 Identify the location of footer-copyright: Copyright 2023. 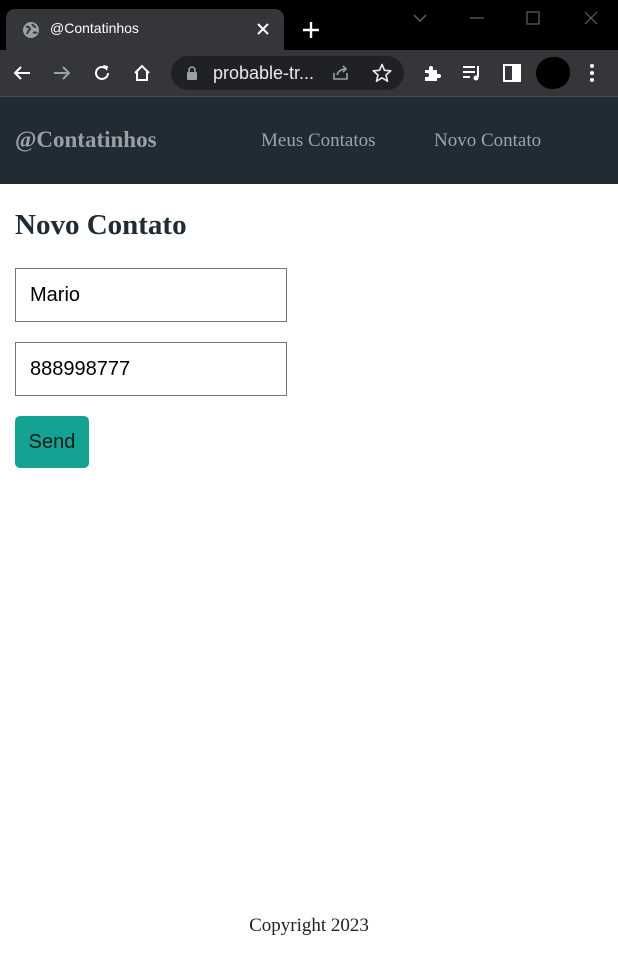
(309, 925).